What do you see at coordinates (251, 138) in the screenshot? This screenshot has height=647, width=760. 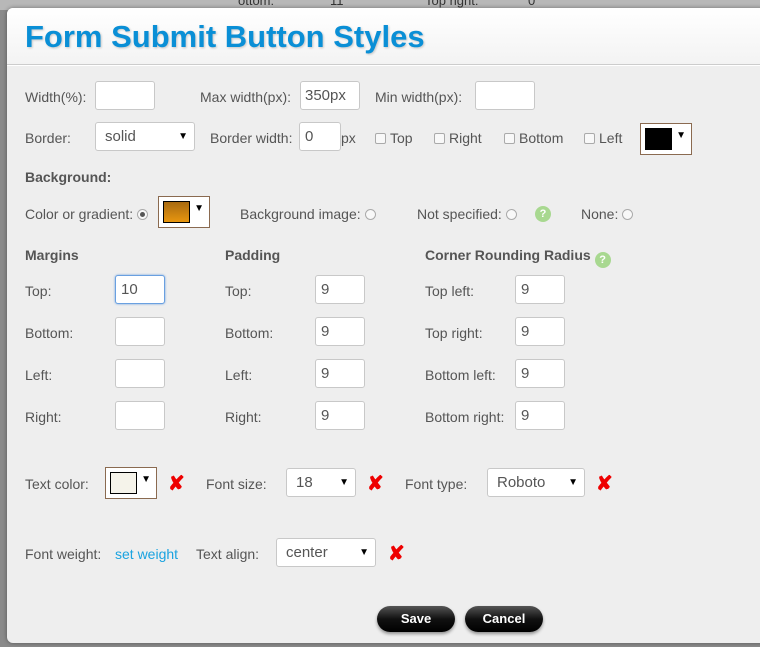 I see `border-width-label: Border width:` at bounding box center [251, 138].